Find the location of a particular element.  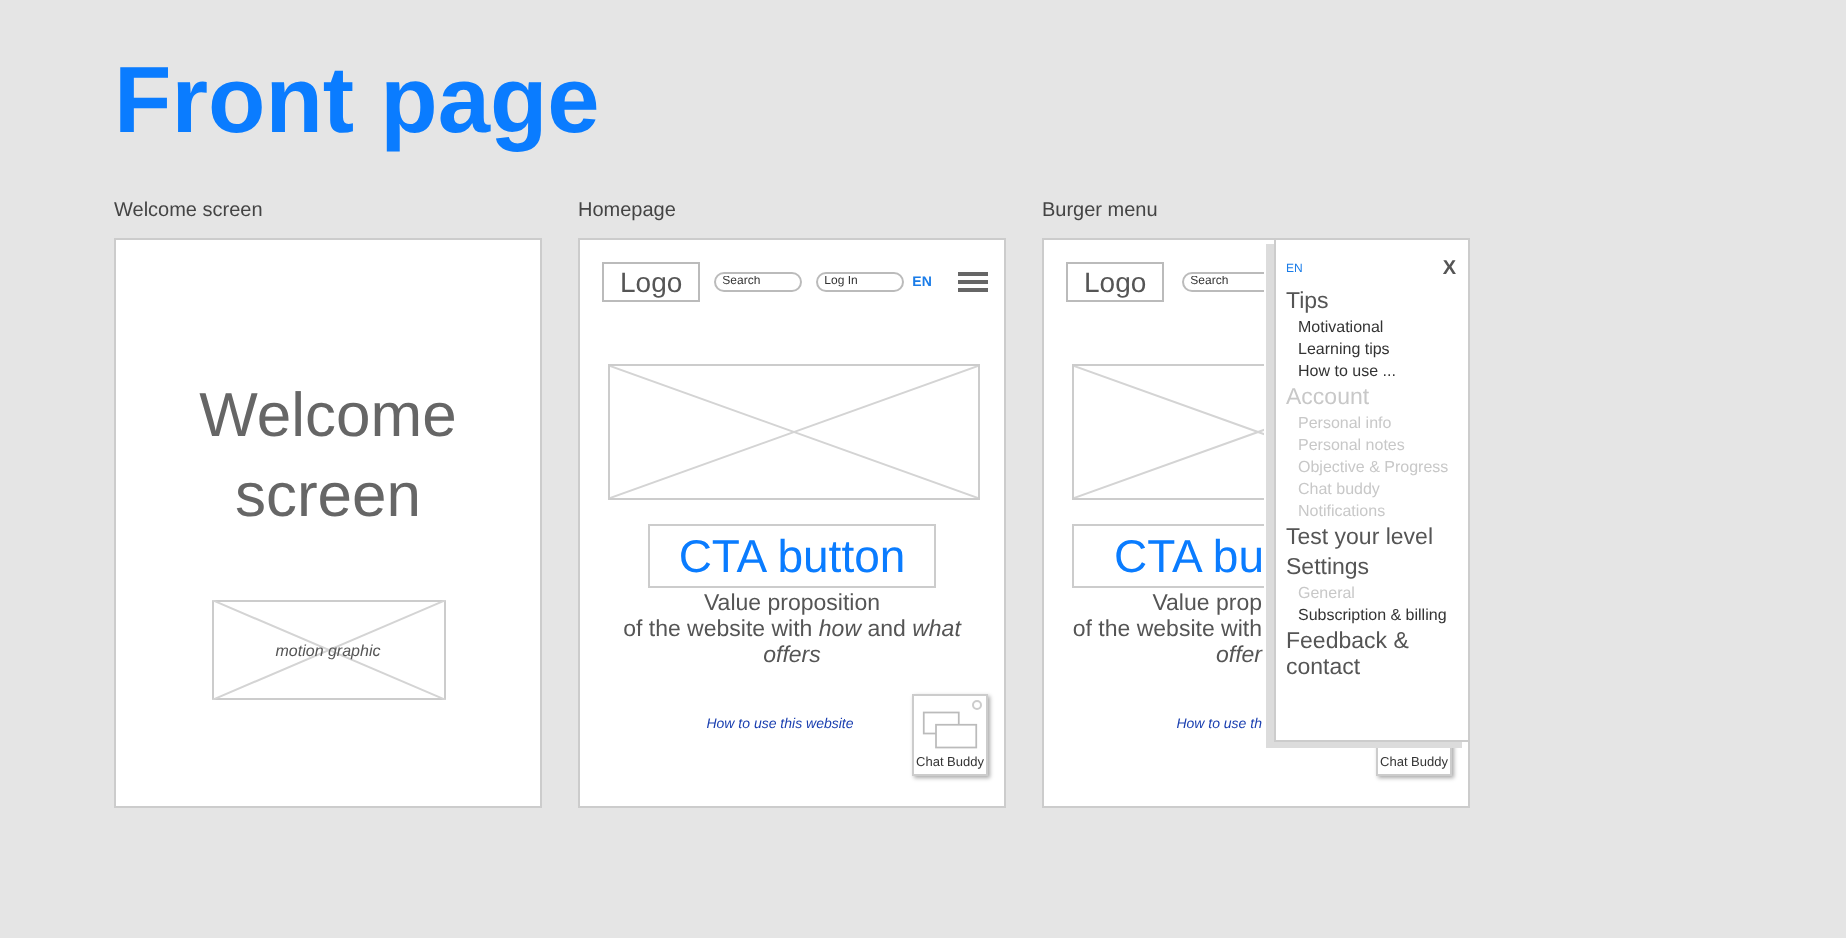

chat-windows-icon is located at coordinates (950, 730).